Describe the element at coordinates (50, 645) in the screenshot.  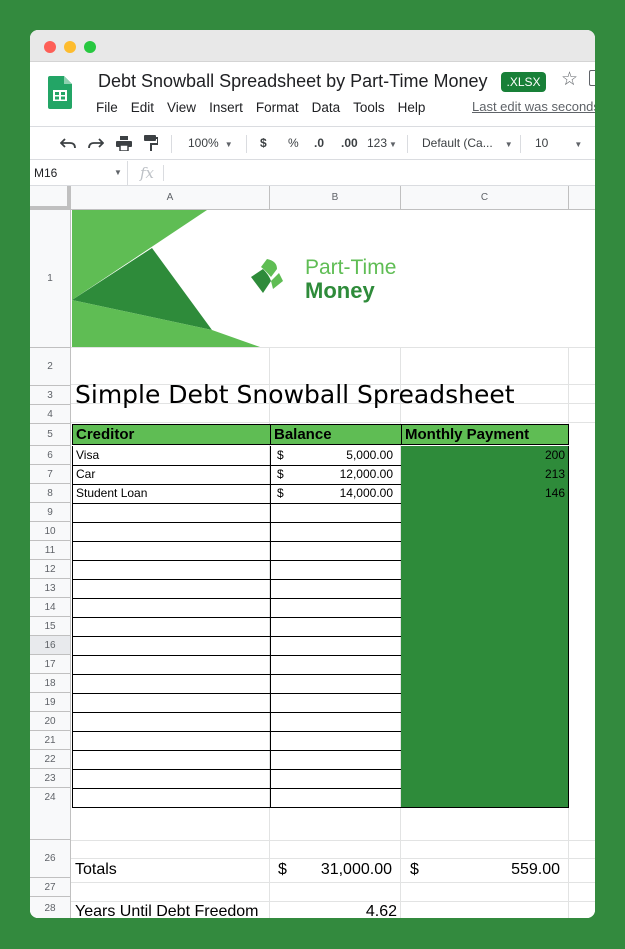
I see `row-header-selected: 16` at that location.